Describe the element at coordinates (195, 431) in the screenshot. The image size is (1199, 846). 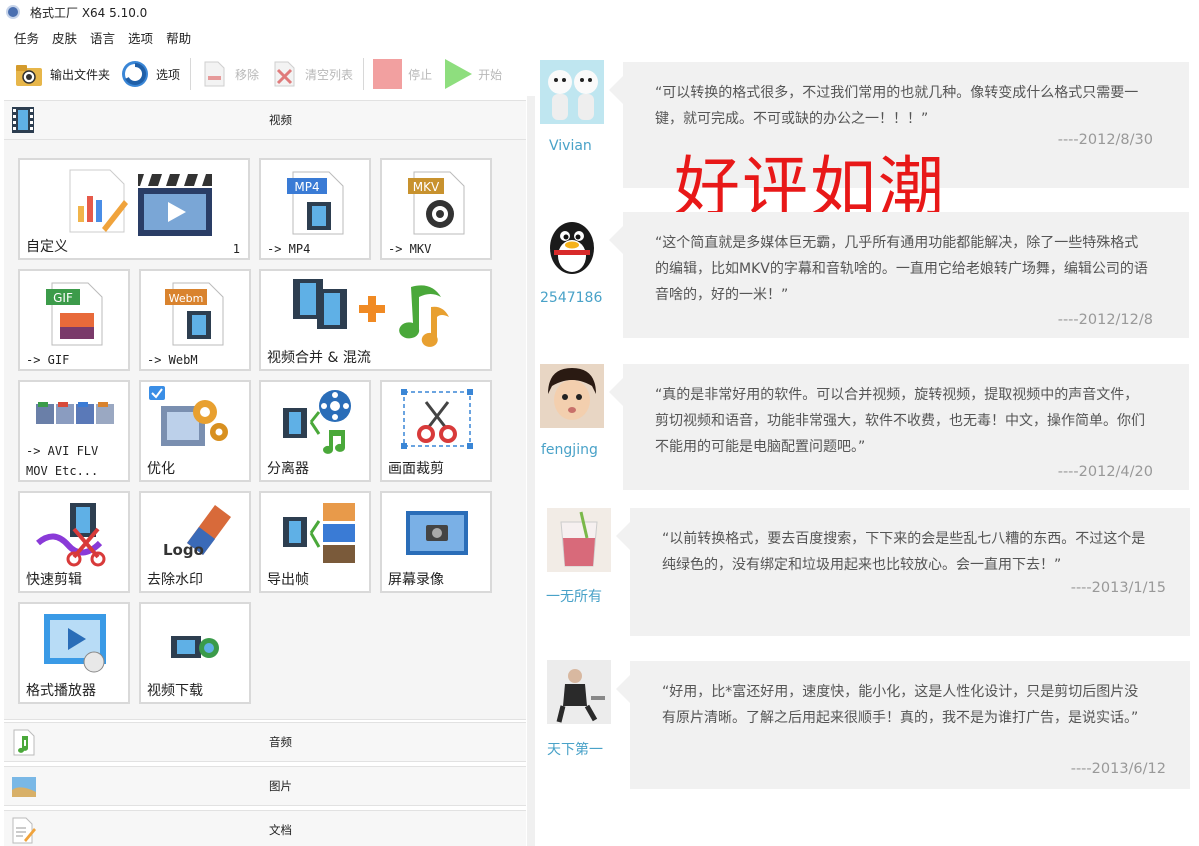
I see `tile-optimize: 优化` at that location.